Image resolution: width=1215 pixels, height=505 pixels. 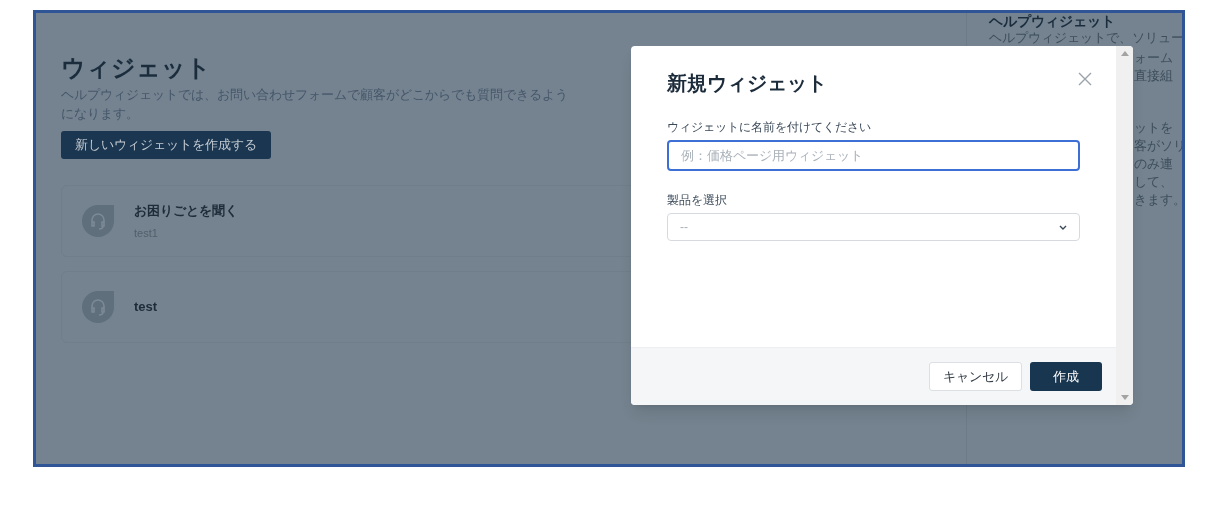 What do you see at coordinates (1063, 227) in the screenshot?
I see `chevron-down-icon` at bounding box center [1063, 227].